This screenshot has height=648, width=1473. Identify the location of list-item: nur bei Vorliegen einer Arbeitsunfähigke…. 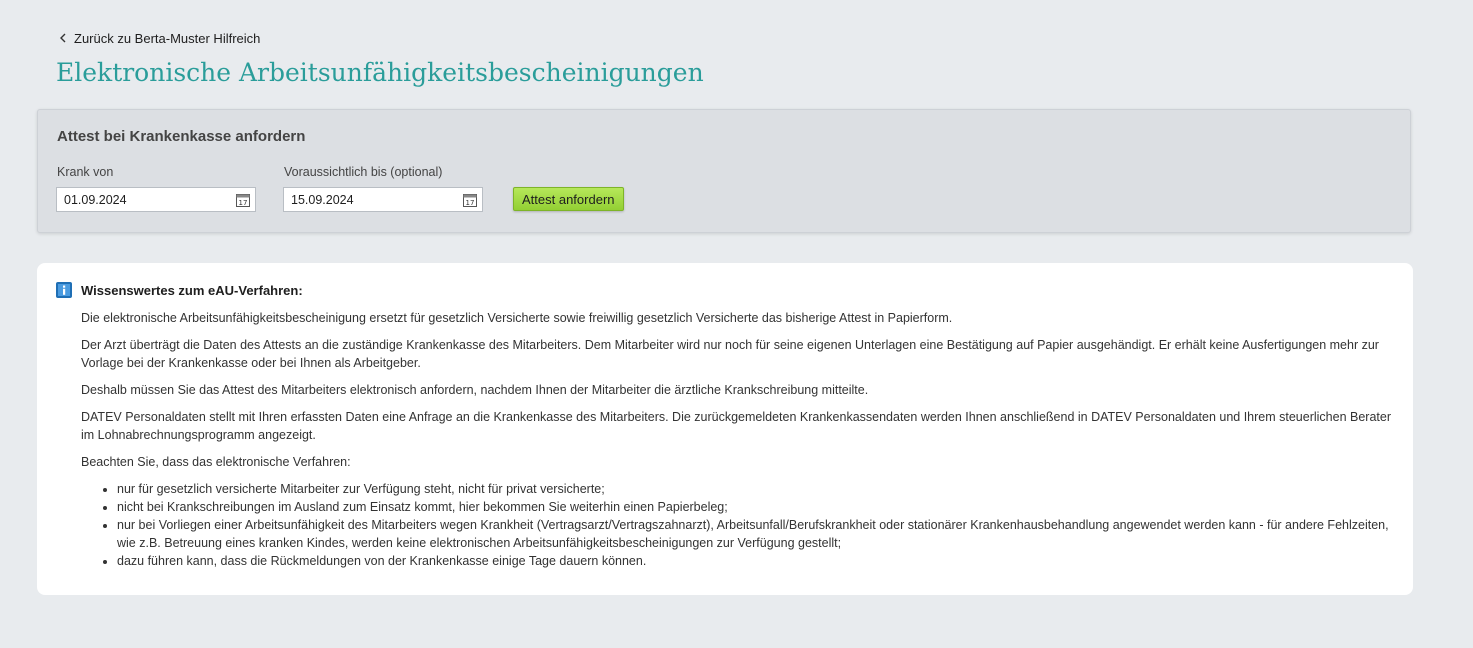
(755, 534).